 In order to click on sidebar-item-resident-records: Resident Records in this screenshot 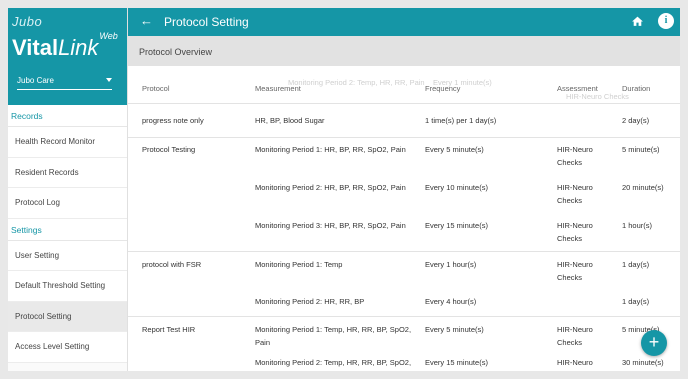, I will do `click(67, 172)`.